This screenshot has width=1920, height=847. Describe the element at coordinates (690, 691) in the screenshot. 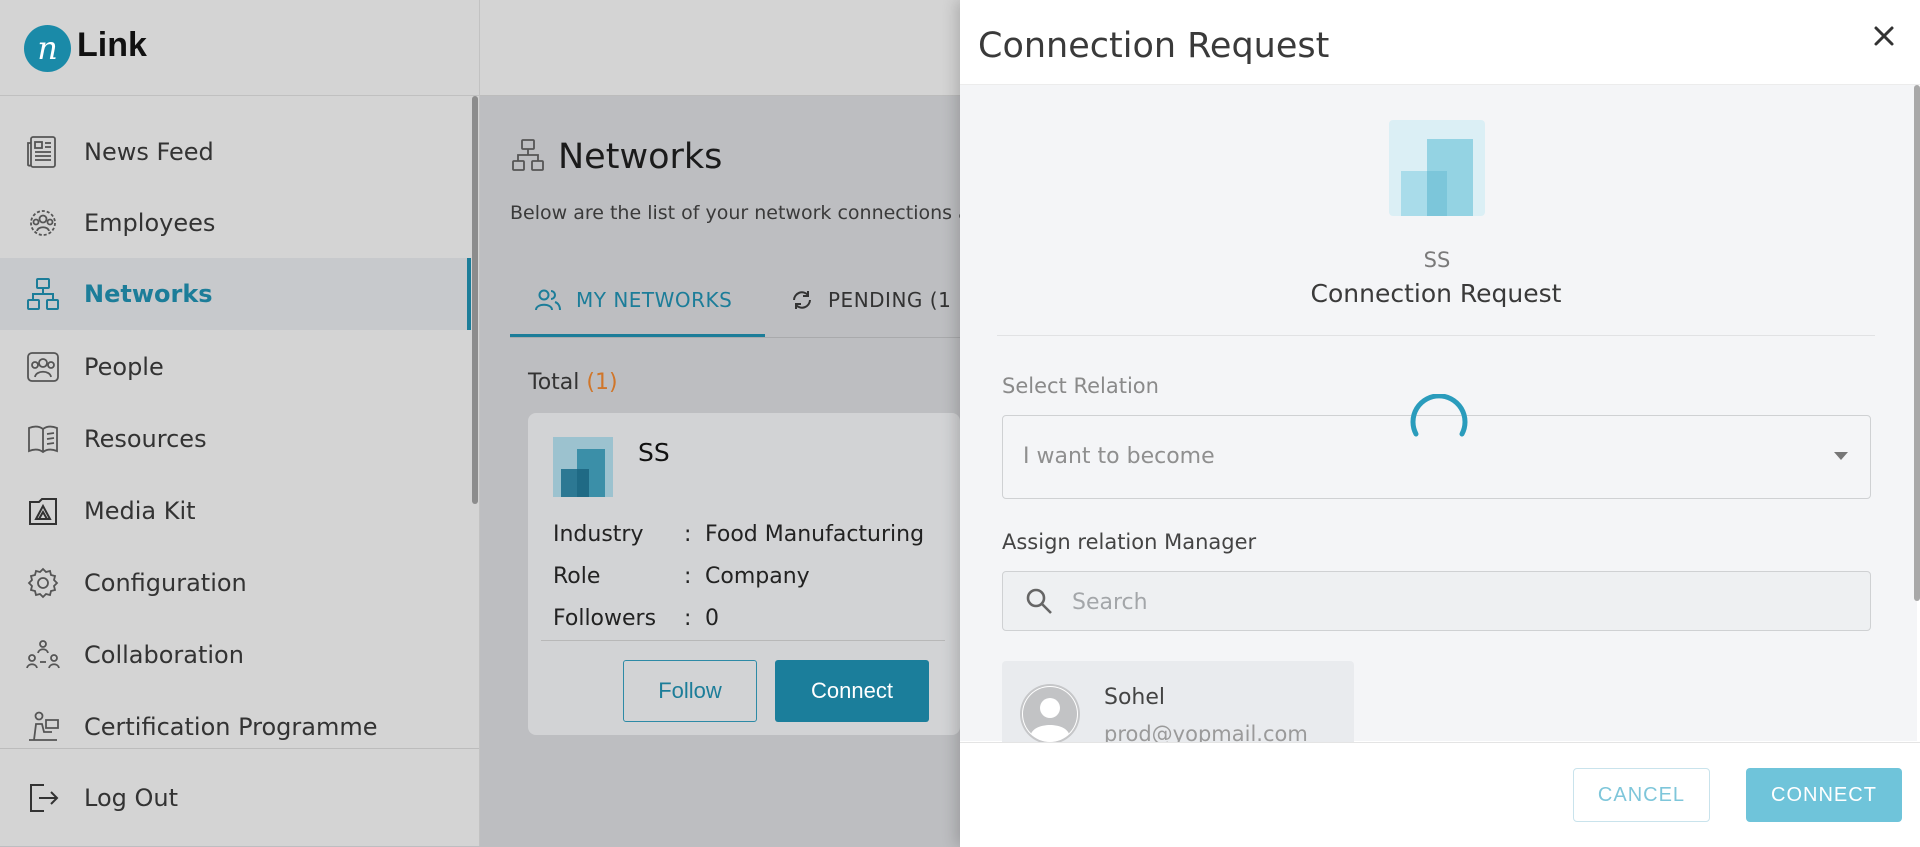

I see `follow-button: Follow` at that location.